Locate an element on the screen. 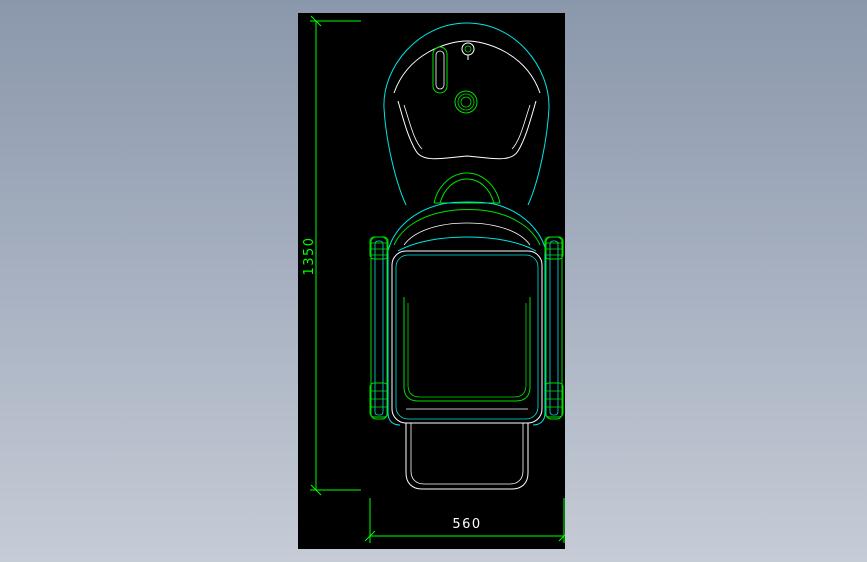 Image resolution: width=867 pixels, height=562 pixels. basin-bowl-inner is located at coordinates (413, 127).